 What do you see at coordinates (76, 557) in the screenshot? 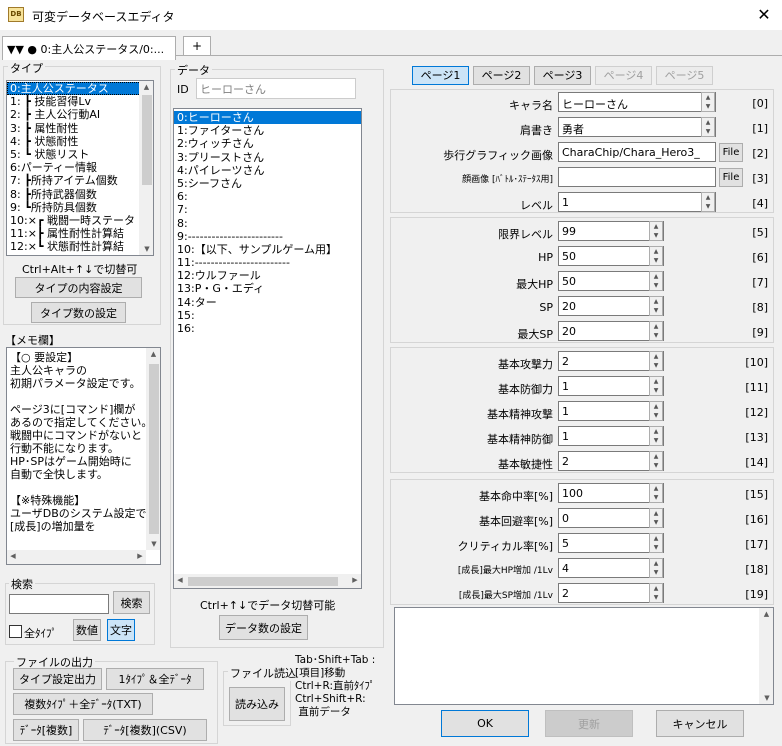
I see `memo-hscrollbar: ◀ ▶` at bounding box center [76, 557].